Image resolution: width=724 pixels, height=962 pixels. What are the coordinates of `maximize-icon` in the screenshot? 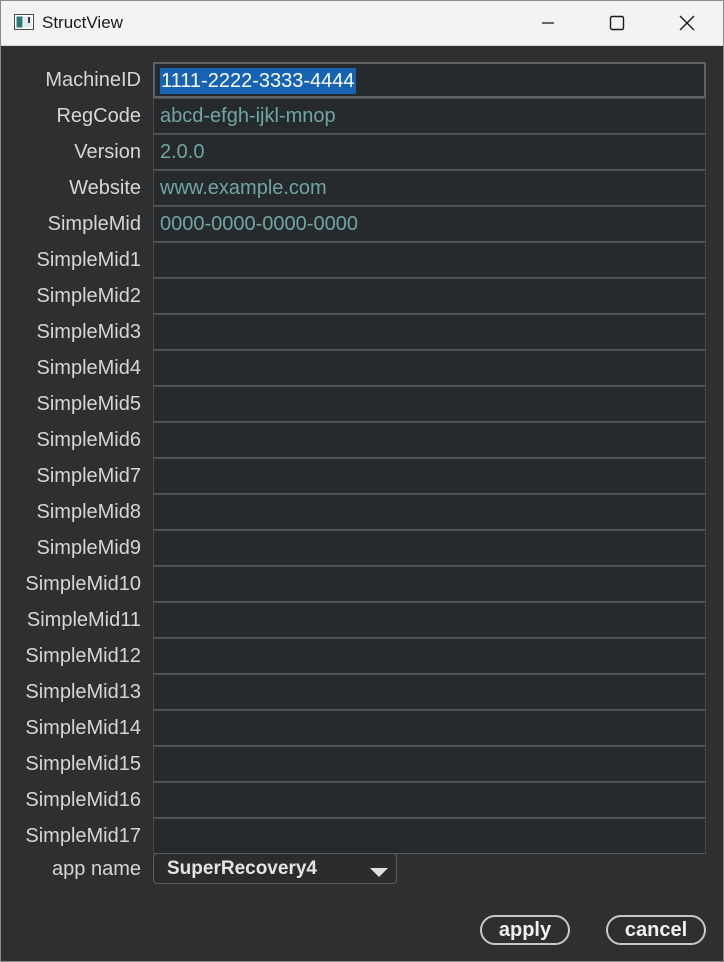 It's located at (617, 23).